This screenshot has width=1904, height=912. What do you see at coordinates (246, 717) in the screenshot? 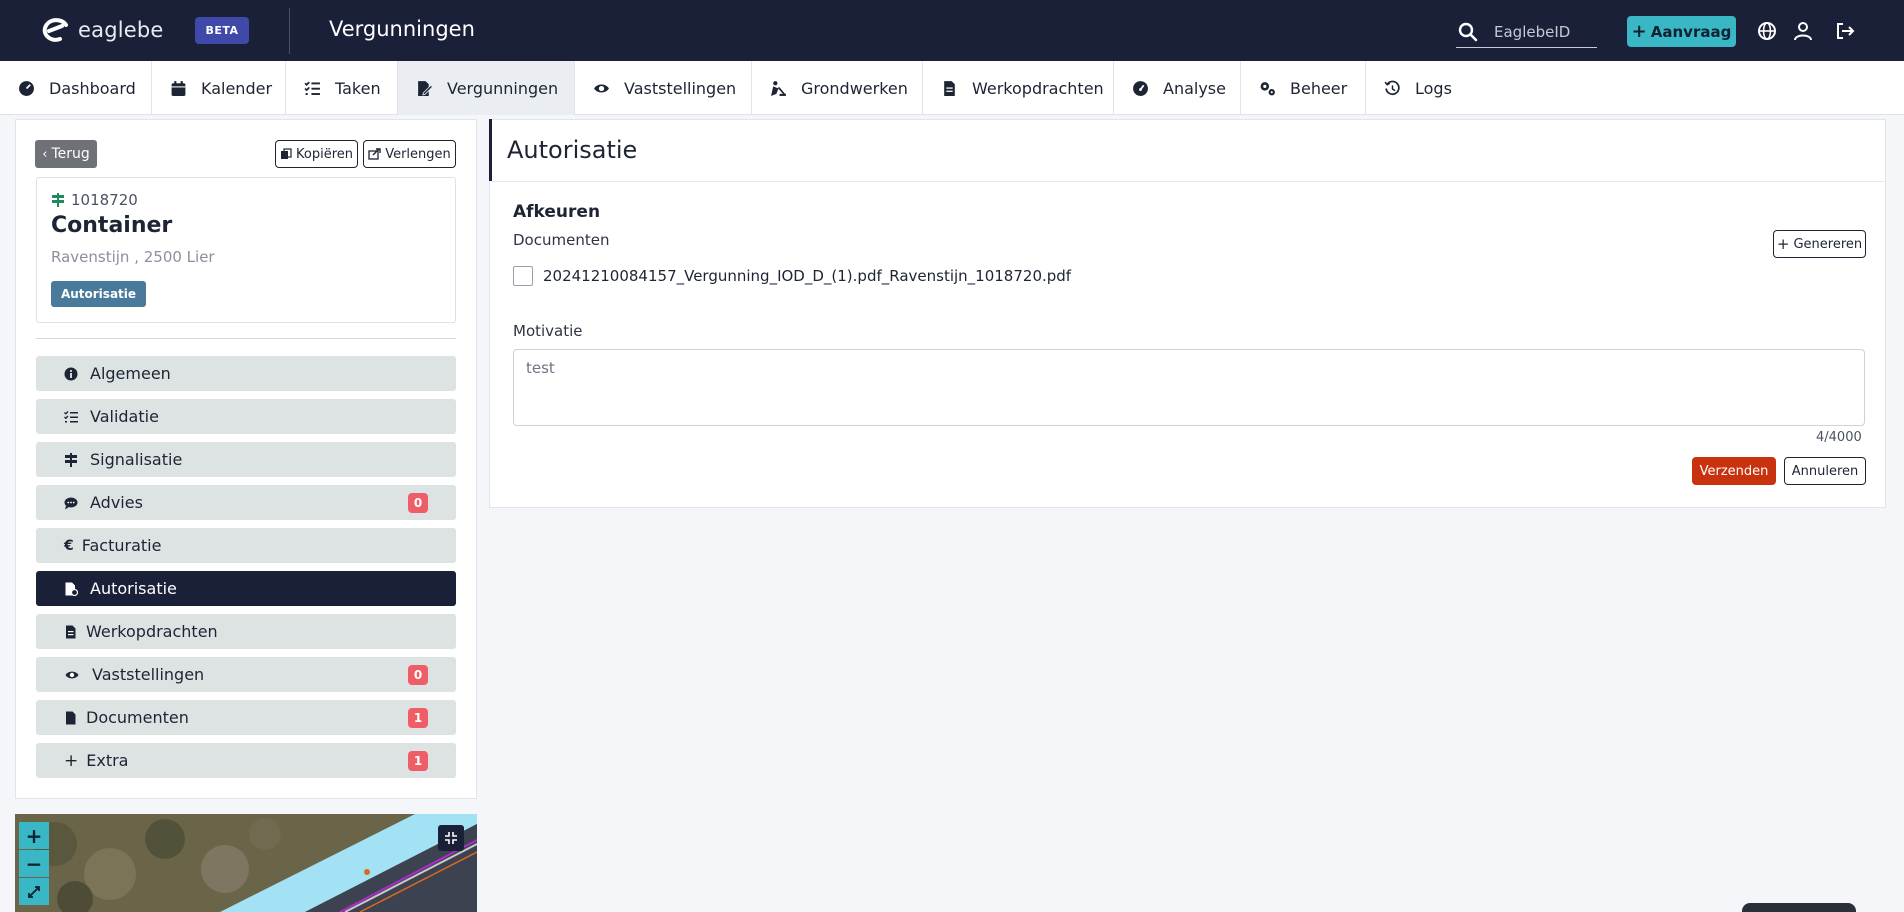
I see `sidebar-item-documenten: Documenten 1` at bounding box center [246, 717].